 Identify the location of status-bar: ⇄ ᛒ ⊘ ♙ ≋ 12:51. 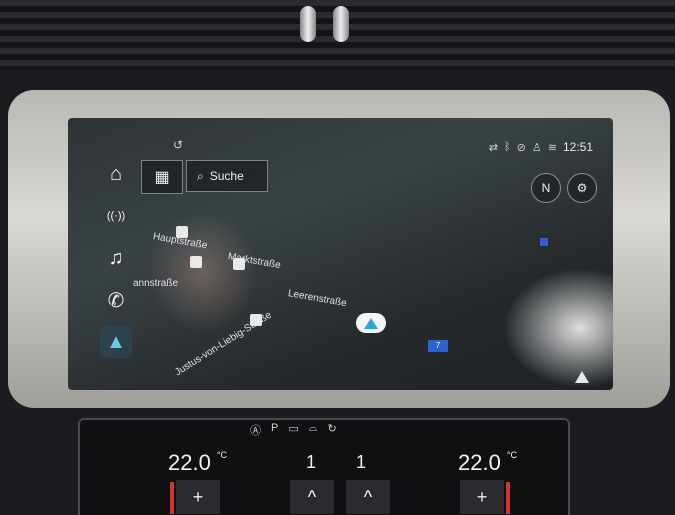
(541, 147).